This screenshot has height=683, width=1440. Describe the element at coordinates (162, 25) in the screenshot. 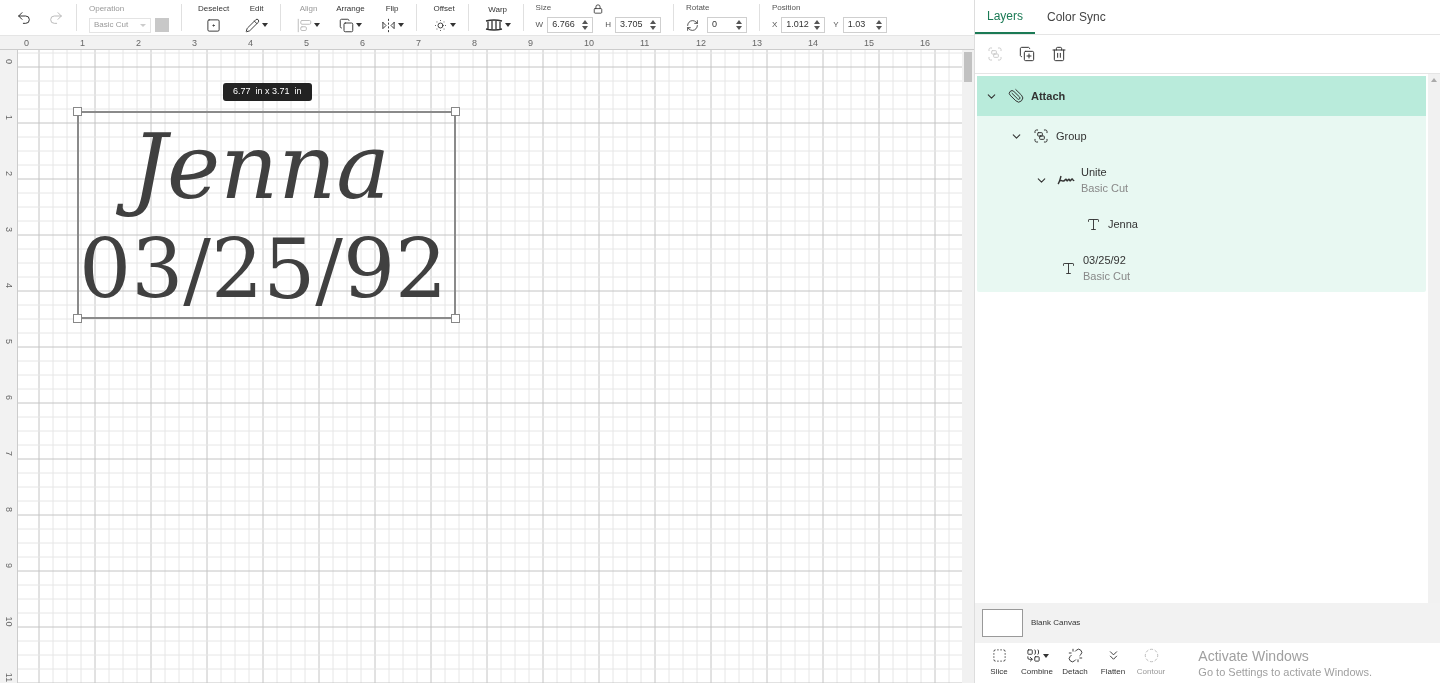

I see `color-swatch` at that location.